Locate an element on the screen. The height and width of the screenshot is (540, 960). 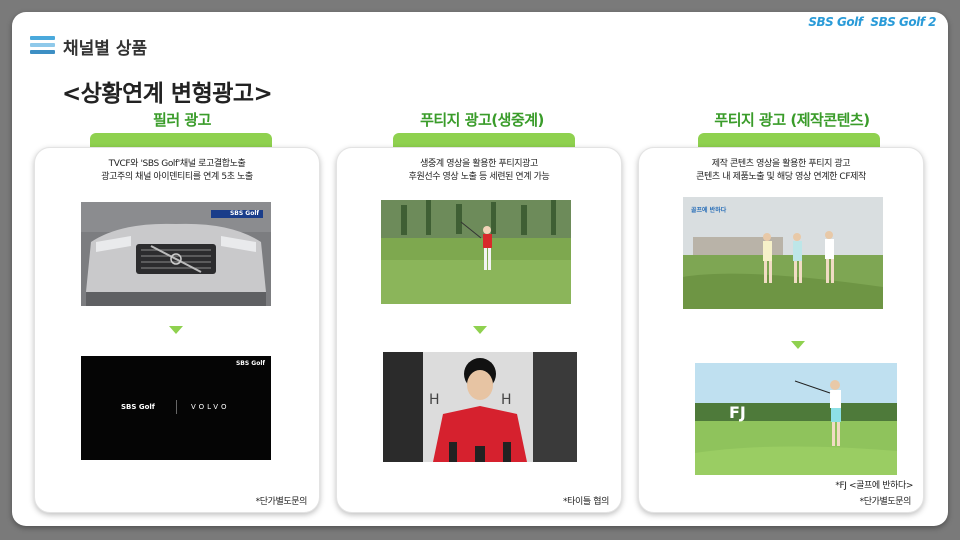
channel-logos: SBS Golf SBS Golf 2 is located at coordinates (872, 22).